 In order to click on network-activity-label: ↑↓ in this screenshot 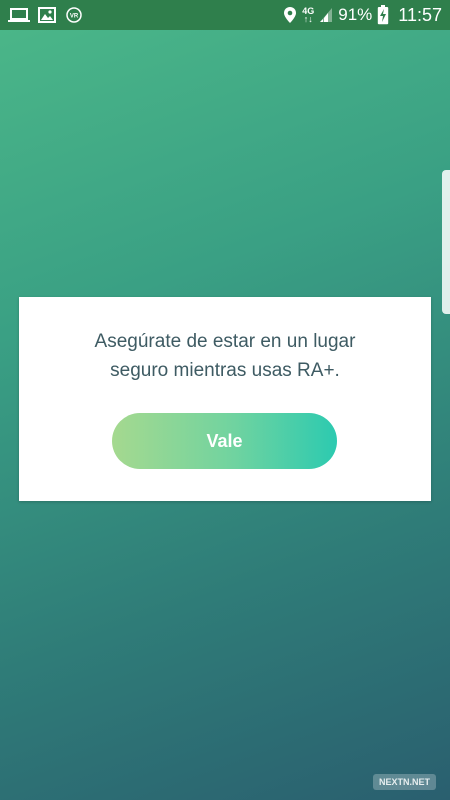, I will do `click(308, 19)`.